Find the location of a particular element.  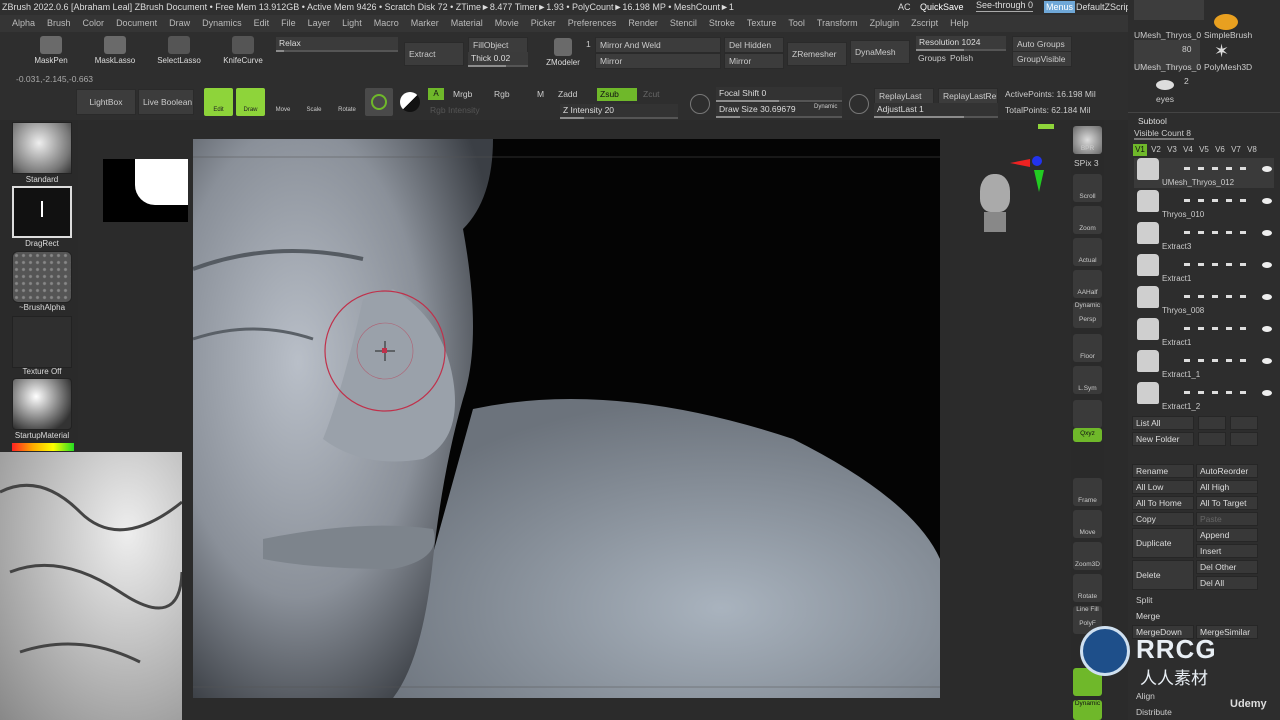

subtool-row: Extract1_1 is located at coordinates (1204, 365).